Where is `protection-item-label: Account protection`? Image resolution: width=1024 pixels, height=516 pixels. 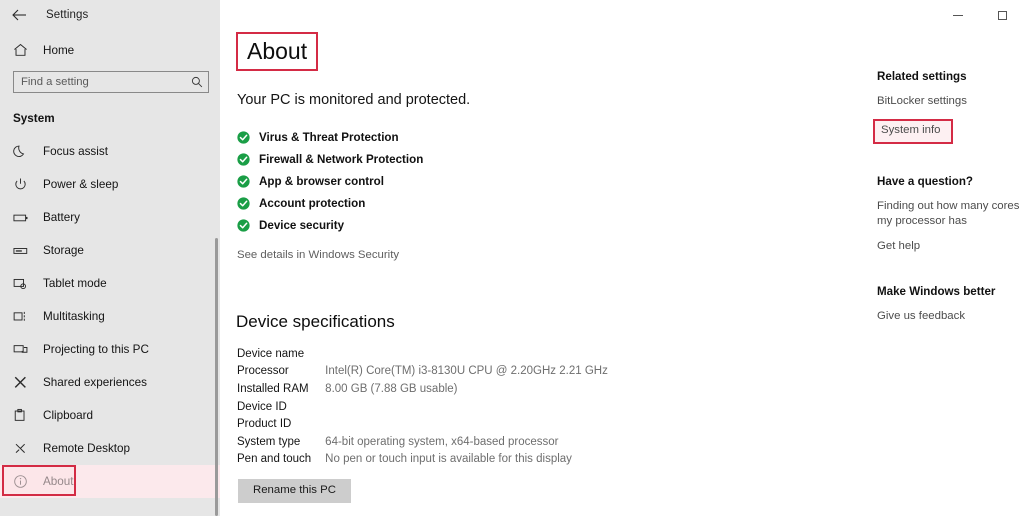
protection-item-label: Account protection is located at coordinates (312, 203).